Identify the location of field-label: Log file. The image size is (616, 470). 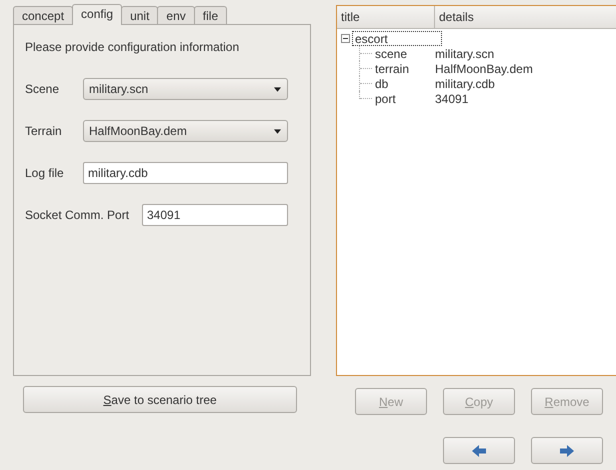
(45, 173).